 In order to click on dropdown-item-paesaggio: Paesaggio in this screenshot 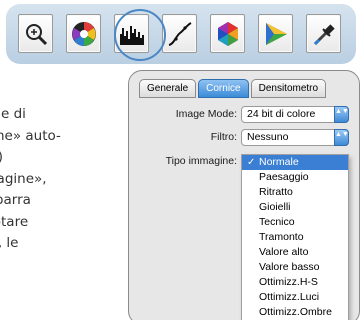, I will do `click(295, 177)`.